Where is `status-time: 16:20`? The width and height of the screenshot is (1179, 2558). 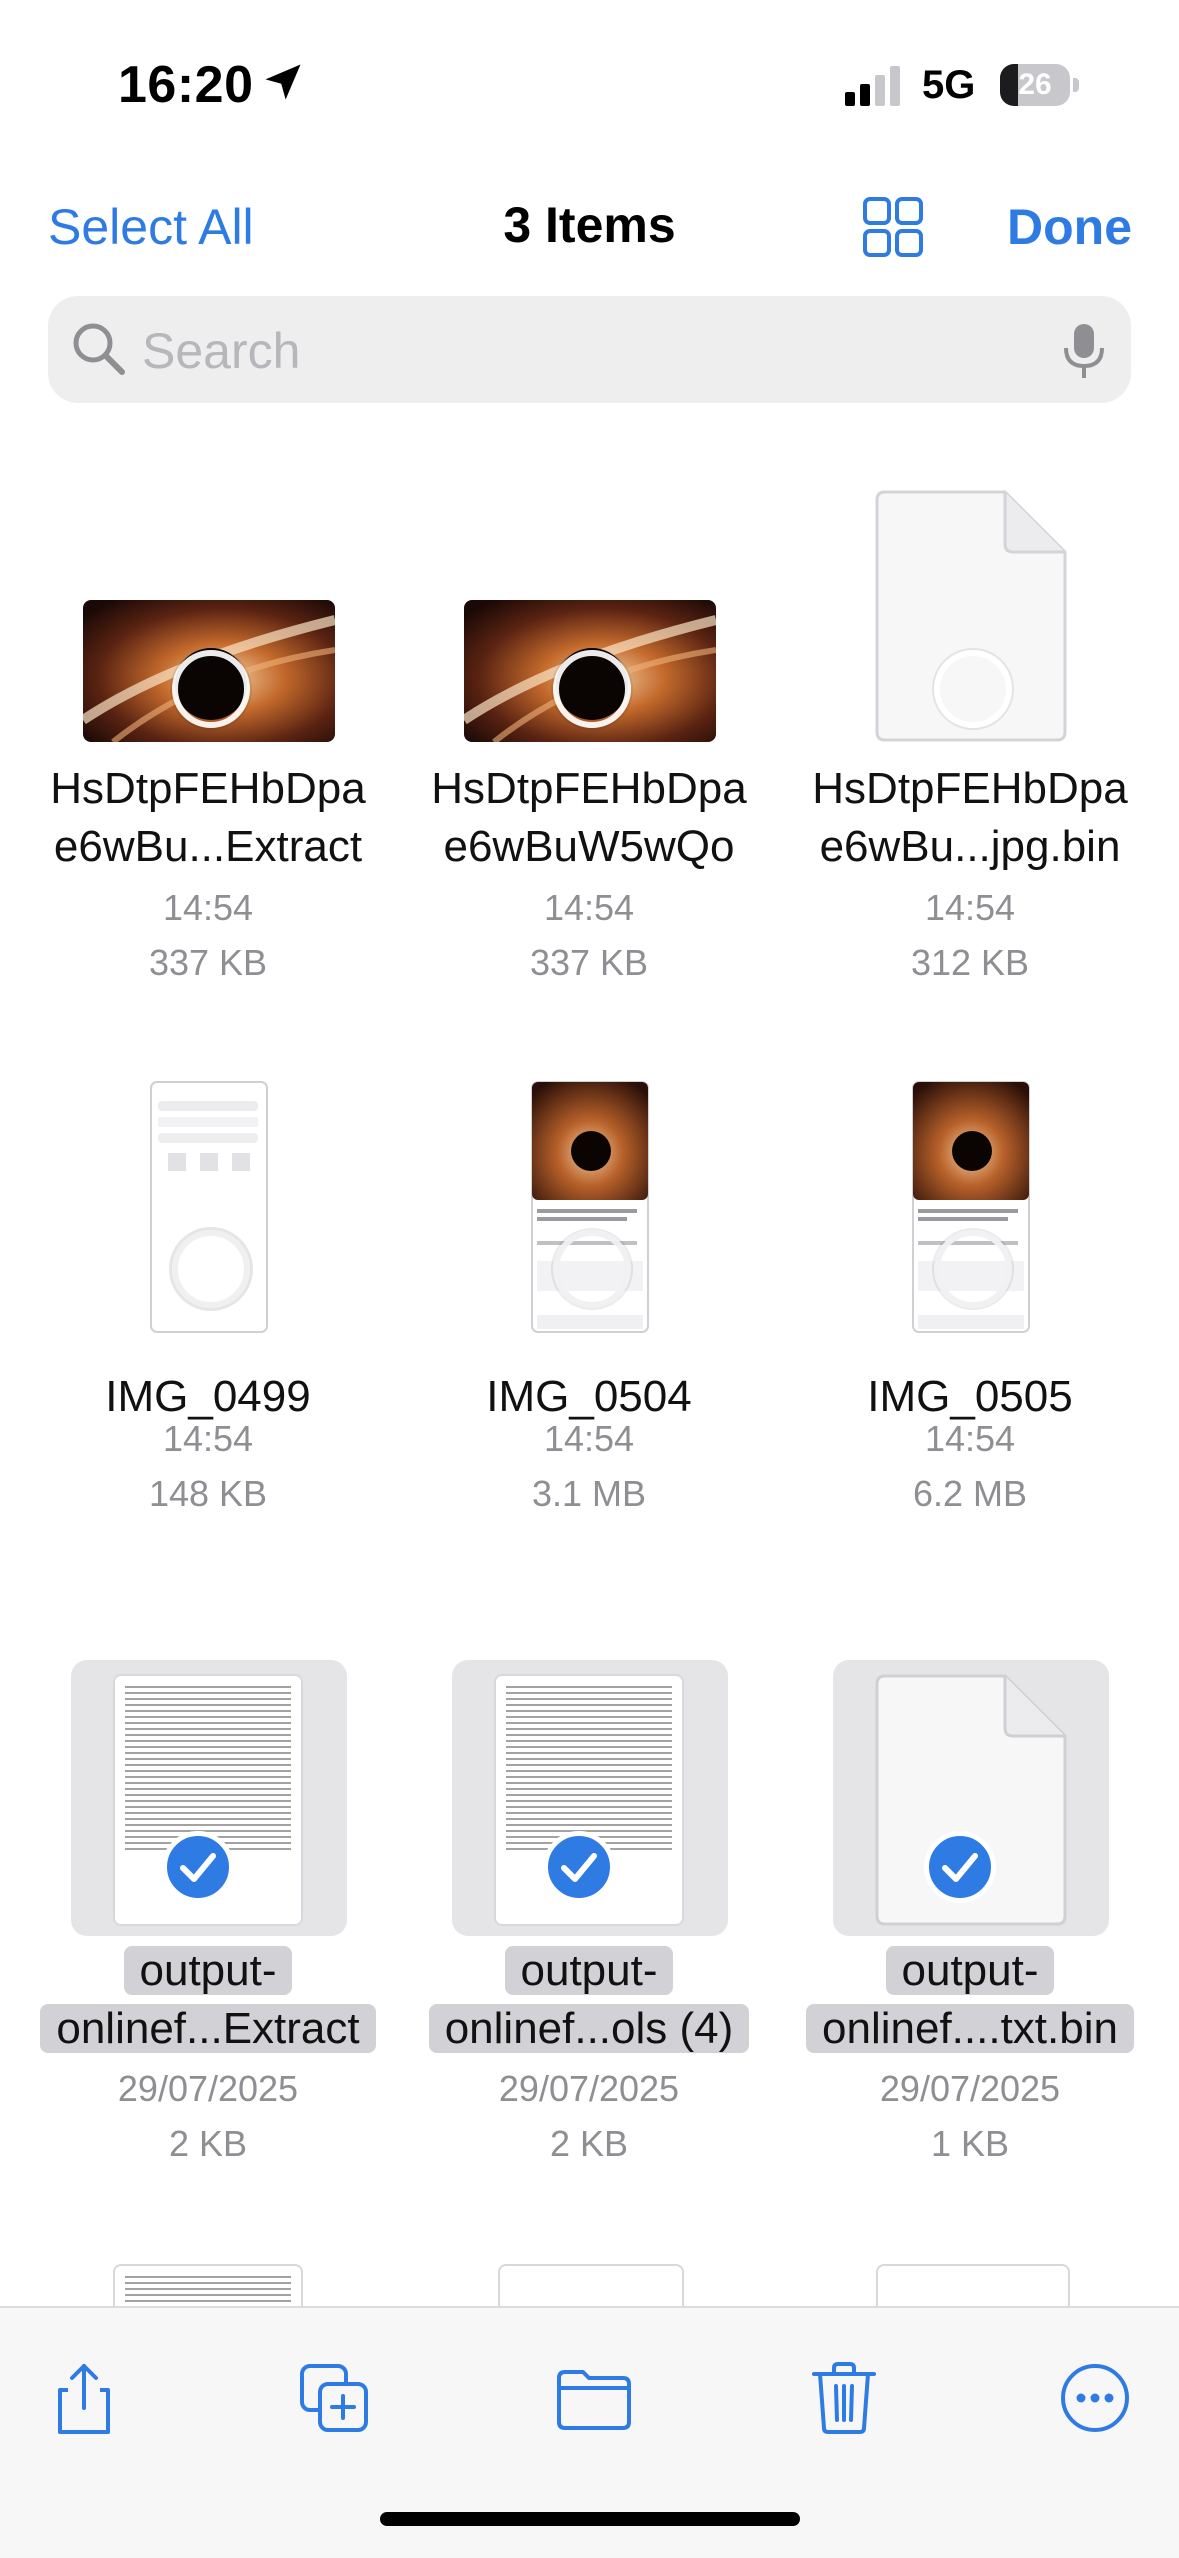 status-time: 16:20 is located at coordinates (186, 85).